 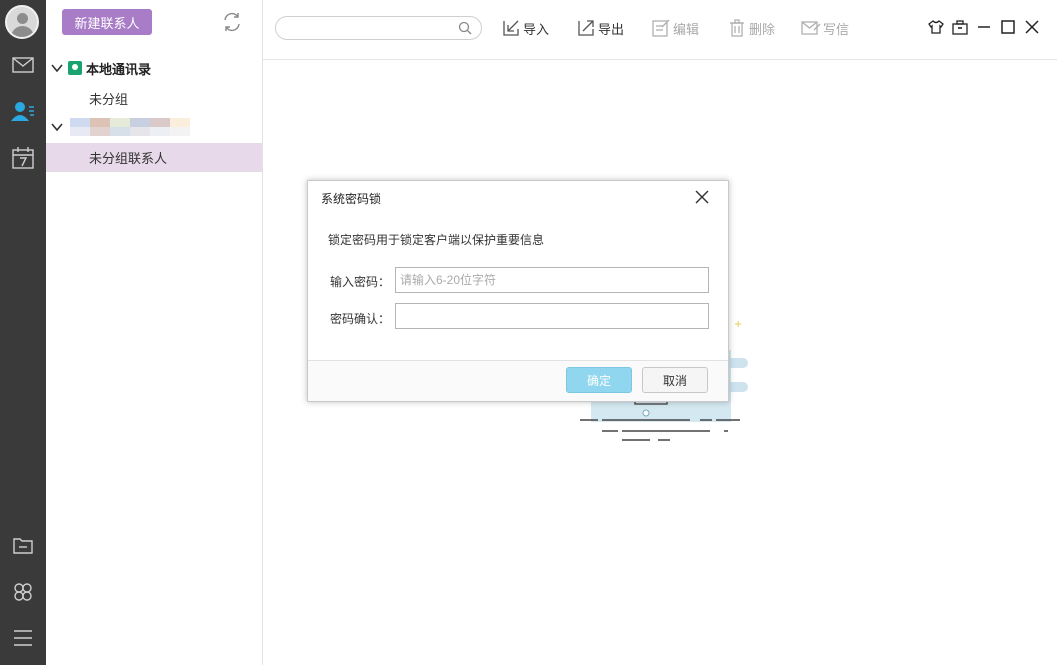 I want to click on trash-icon, so click(x=737, y=28).